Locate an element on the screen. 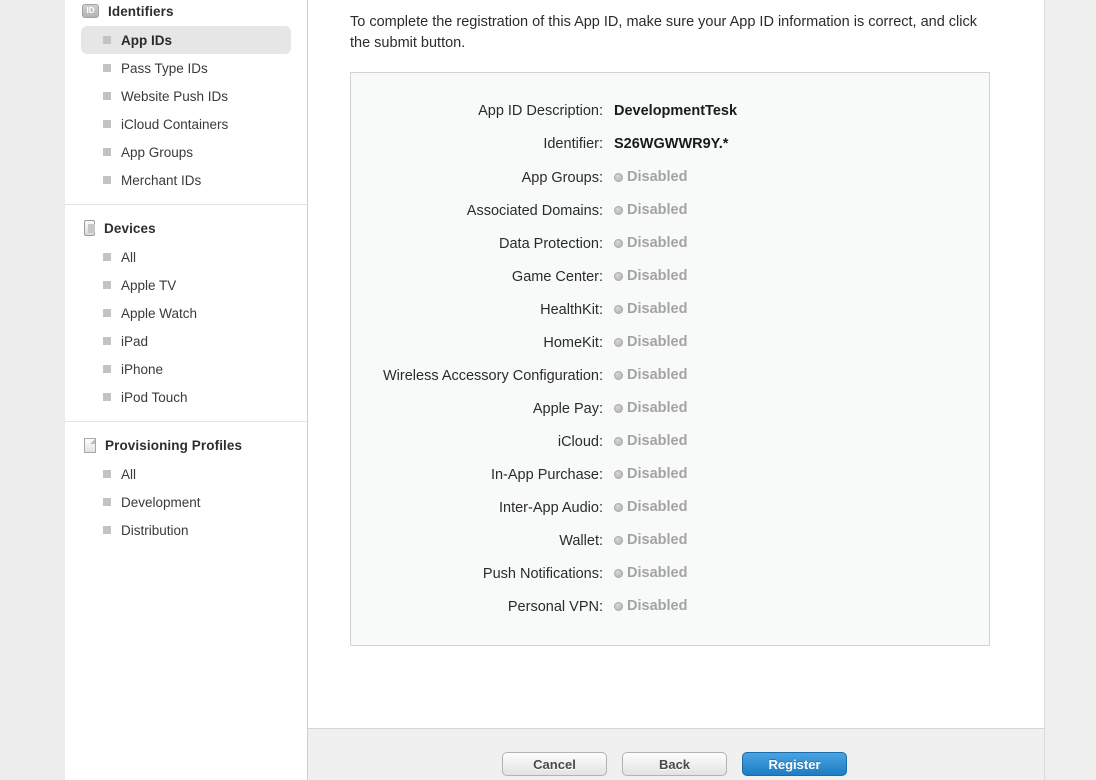 Image resolution: width=1096 pixels, height=780 pixels. section-title: Identifiers is located at coordinates (141, 11).